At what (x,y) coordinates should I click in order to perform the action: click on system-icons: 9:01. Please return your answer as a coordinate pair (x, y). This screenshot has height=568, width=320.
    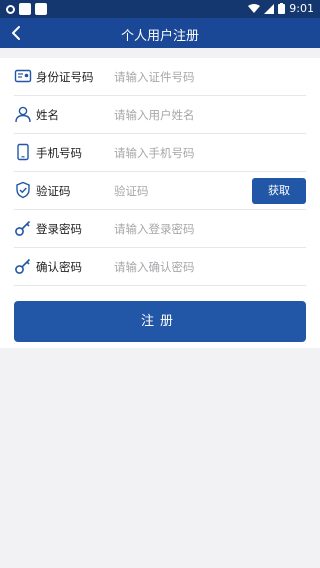
    Looking at the image, I should click on (281, 8).